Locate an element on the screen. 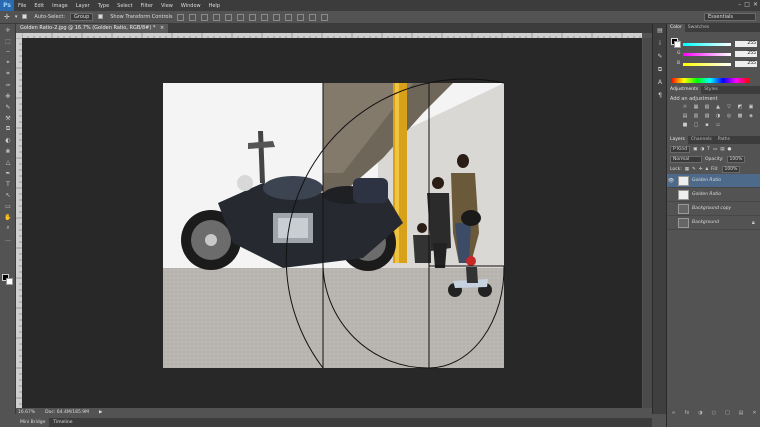  filter-smart-icon: ▤ is located at coordinates (722, 149).